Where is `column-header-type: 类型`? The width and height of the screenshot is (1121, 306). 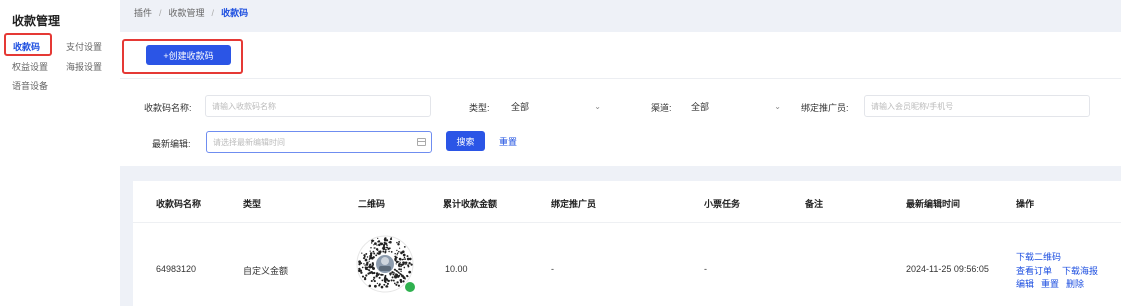 column-header-type: 类型 is located at coordinates (252, 204).